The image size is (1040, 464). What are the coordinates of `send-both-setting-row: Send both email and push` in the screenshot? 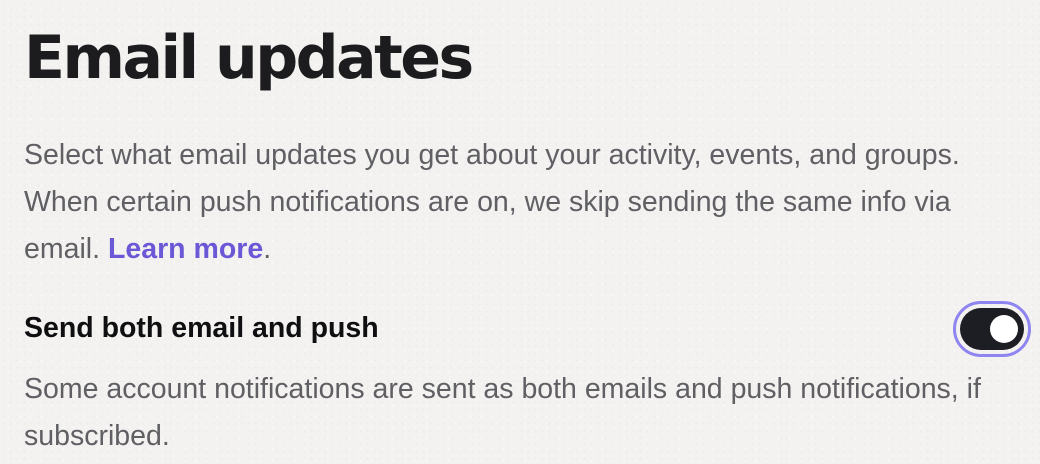 It's located at (528, 330).